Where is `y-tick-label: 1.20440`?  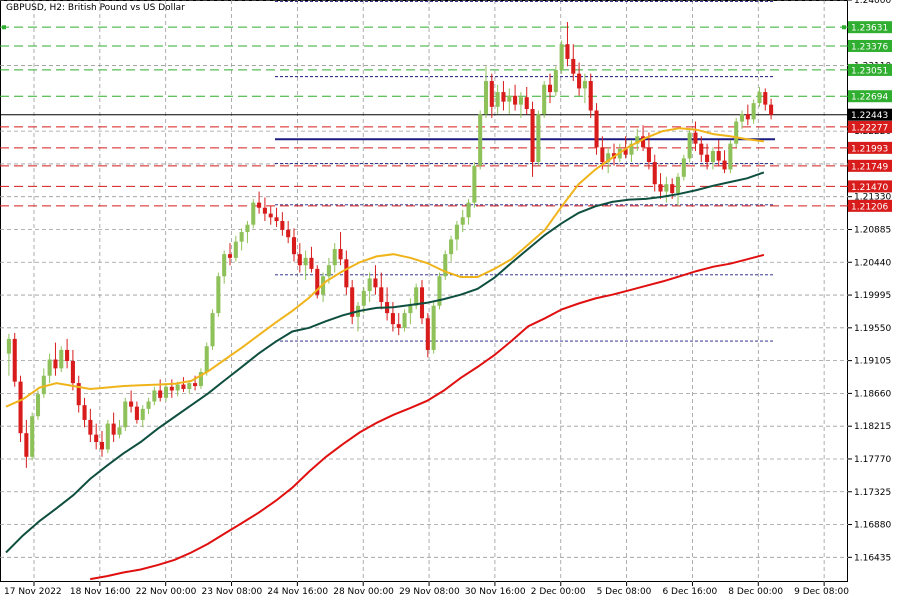 y-tick-label: 1.20440 is located at coordinates (872, 263).